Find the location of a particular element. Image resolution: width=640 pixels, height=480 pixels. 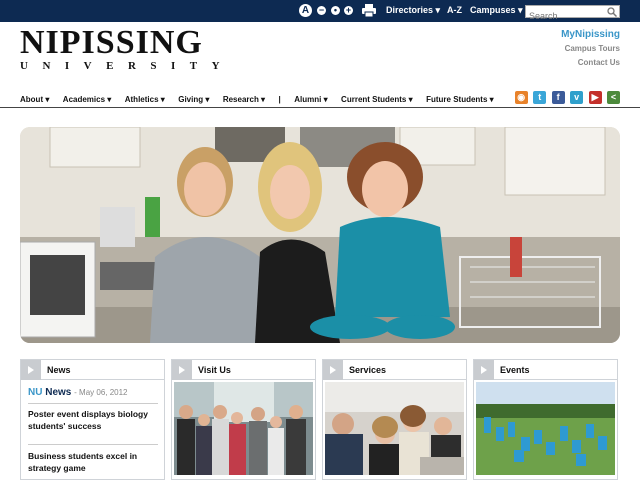

reset-text-icon: • is located at coordinates (335, 10).